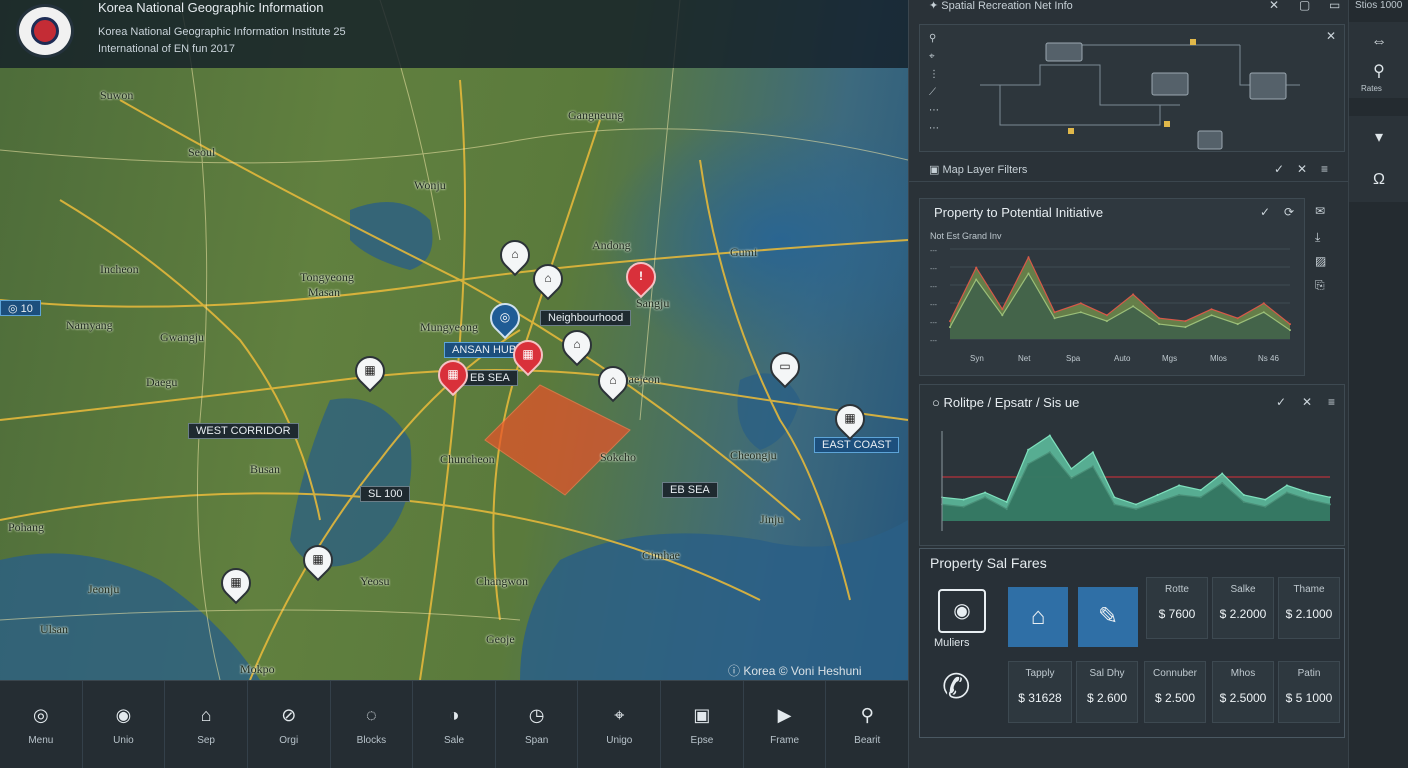 The width and height of the screenshot is (1408, 768). What do you see at coordinates (867, 724) in the screenshot?
I see `tool-bearit: ⚲ Bearit` at bounding box center [867, 724].